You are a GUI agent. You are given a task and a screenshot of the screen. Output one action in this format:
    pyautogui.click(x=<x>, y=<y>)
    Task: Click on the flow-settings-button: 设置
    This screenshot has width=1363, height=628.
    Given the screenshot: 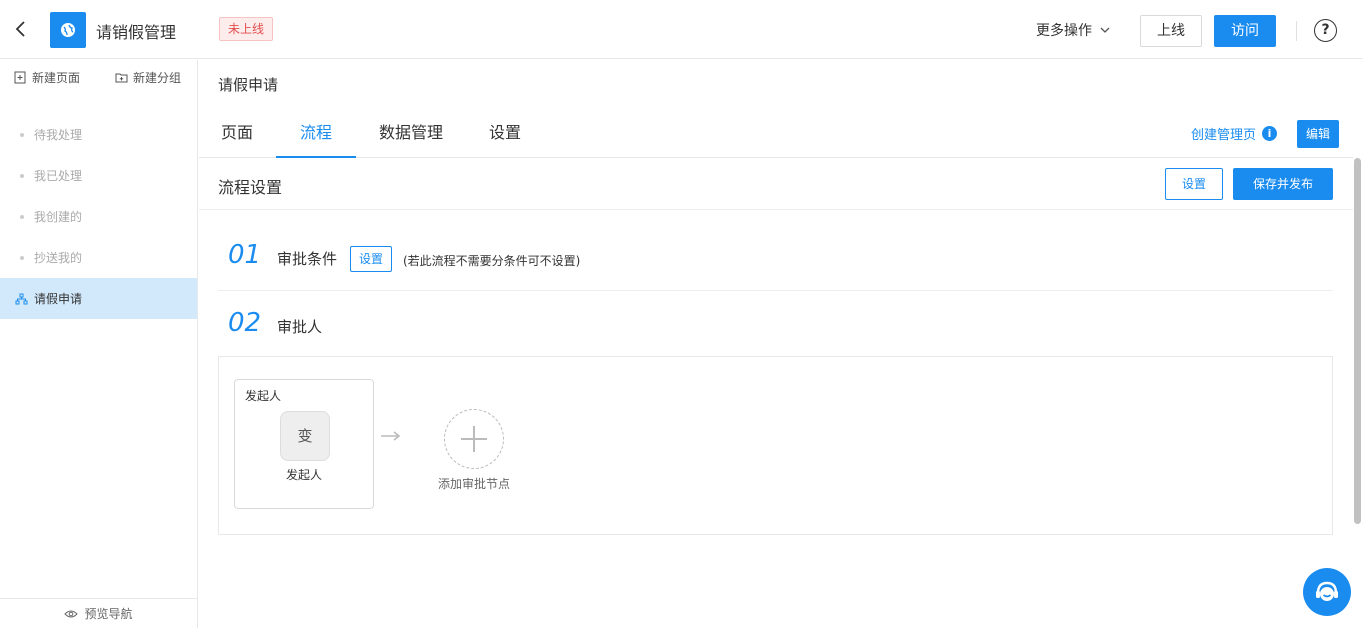 What is the action you would take?
    pyautogui.click(x=1194, y=184)
    